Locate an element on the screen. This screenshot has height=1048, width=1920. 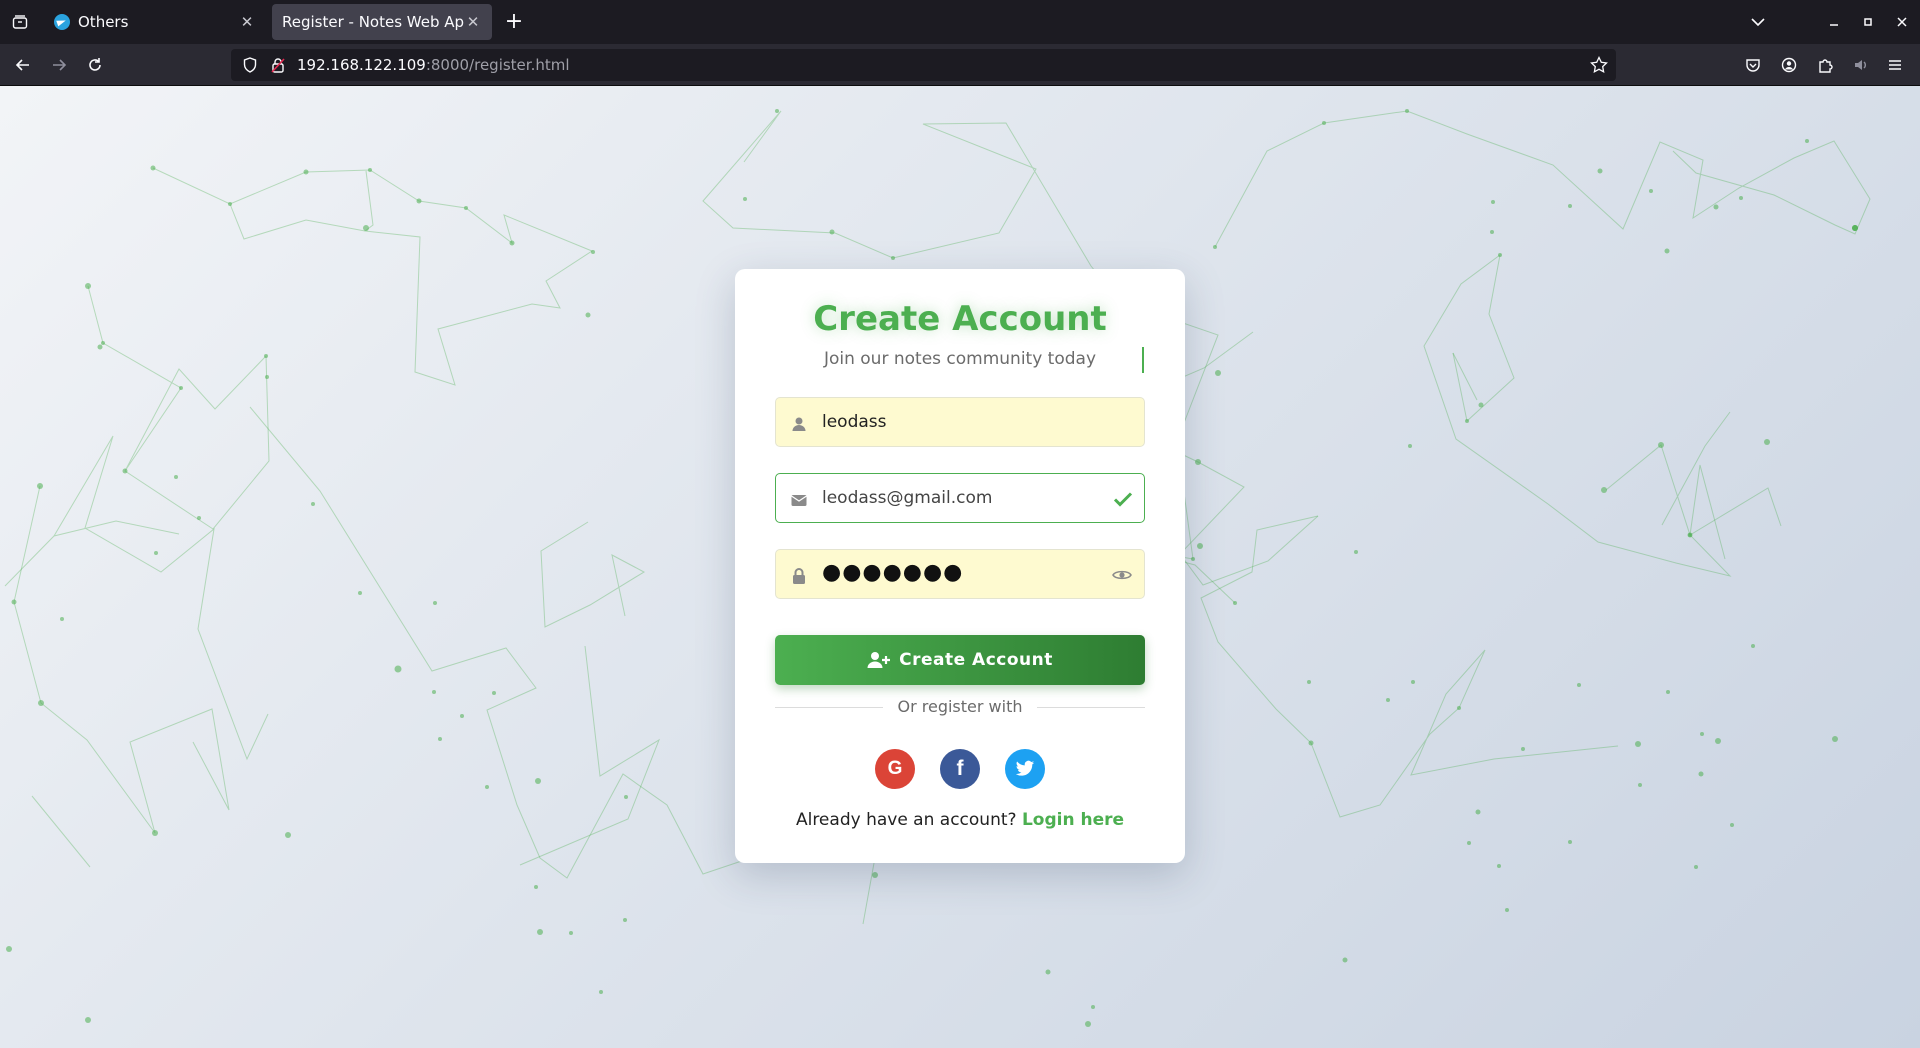
email-value: leodass@gmail.com is located at coordinates (907, 498).